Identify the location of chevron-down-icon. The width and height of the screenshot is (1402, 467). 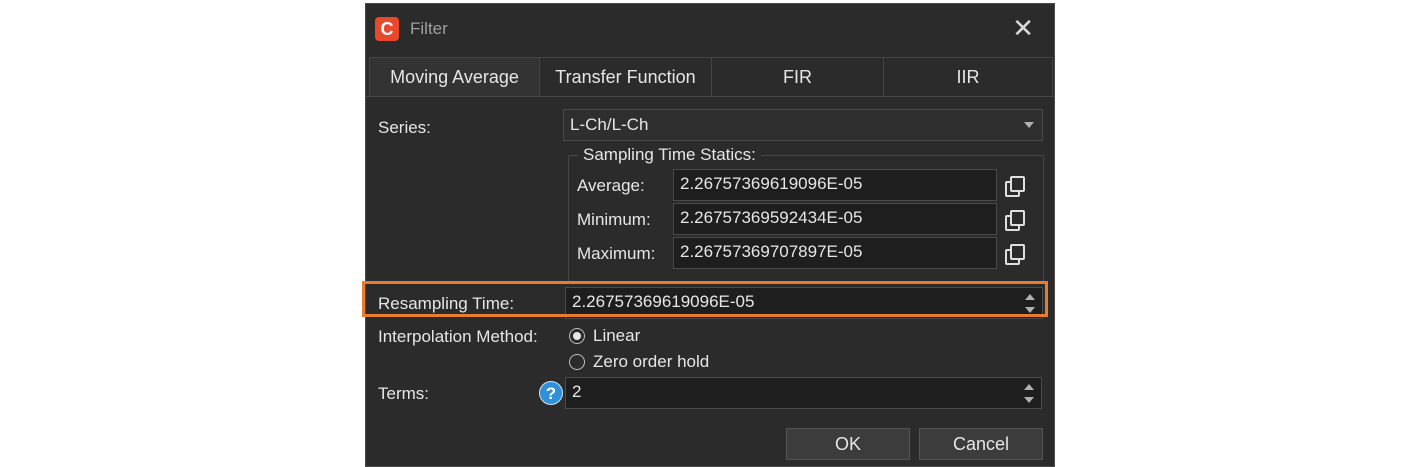
(1029, 125).